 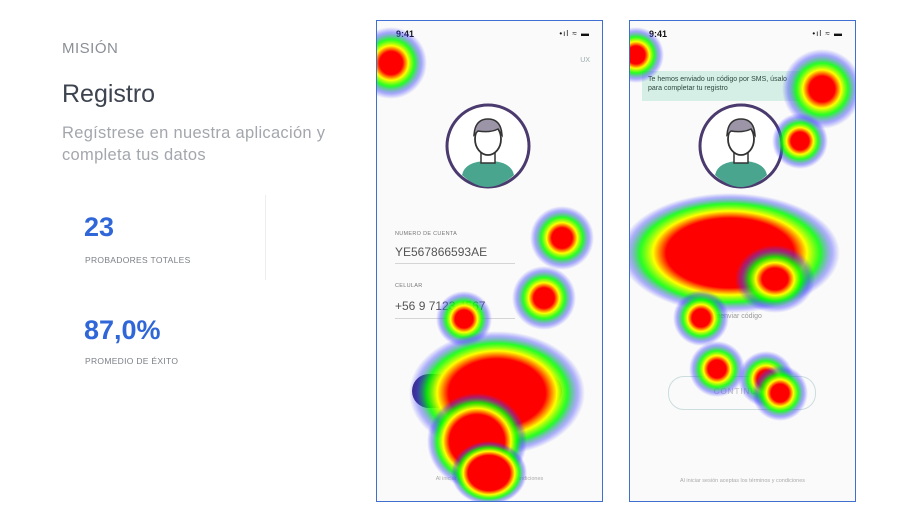 I want to click on submit-button, so click(x=487, y=391).